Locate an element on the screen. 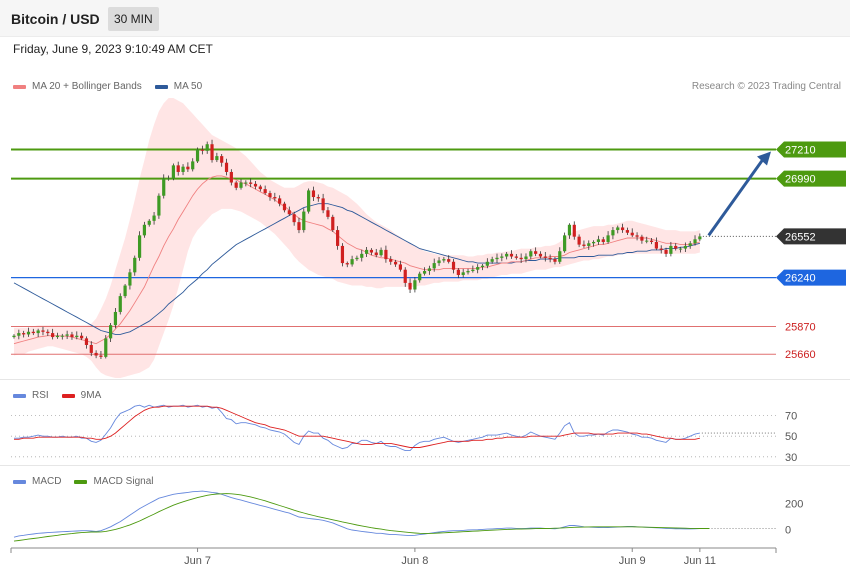  level-label-26240: 26240 is located at coordinates (800, 279).